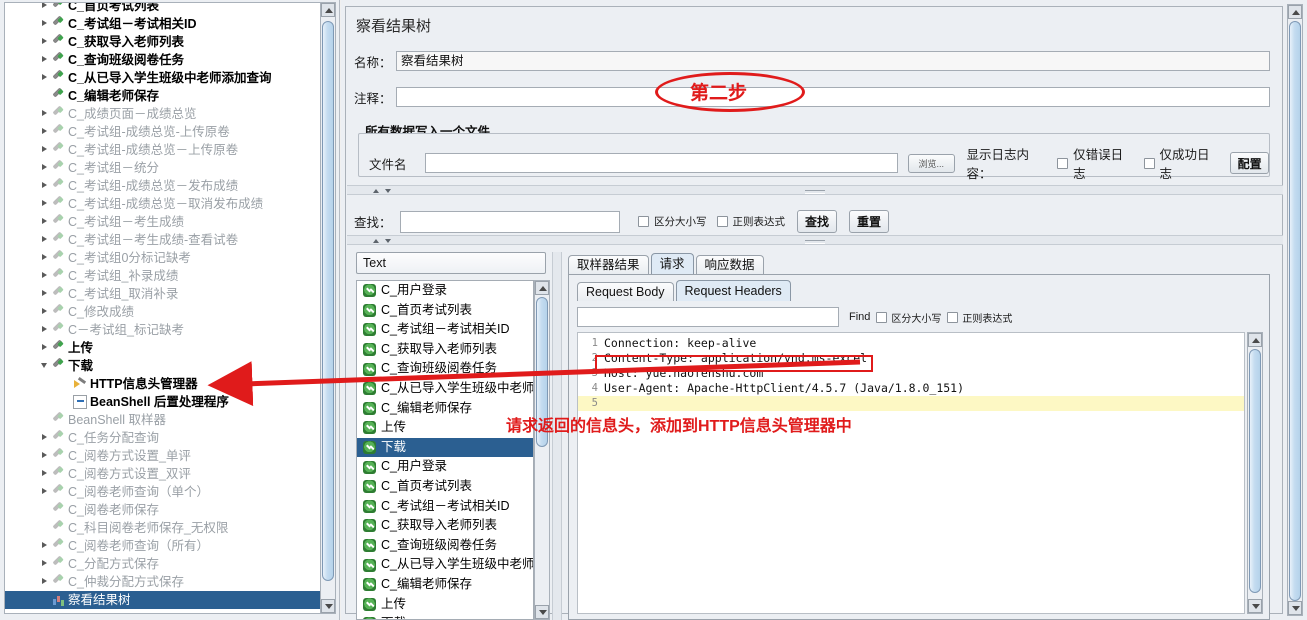 The width and height of the screenshot is (1307, 620). I want to click on results-scroll-down-button, so click(542, 612).